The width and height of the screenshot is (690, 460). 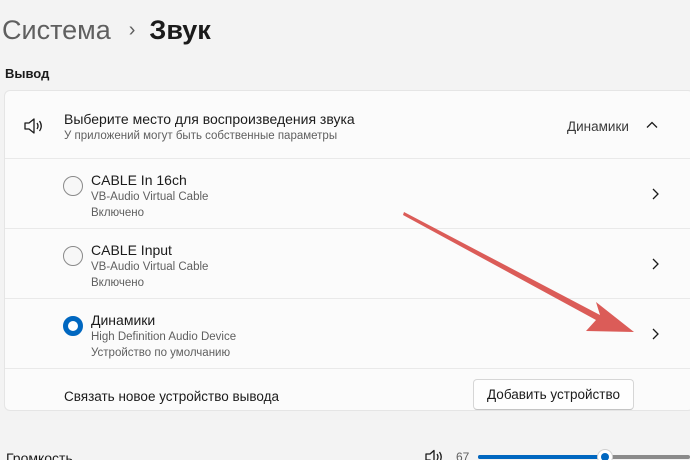 What do you see at coordinates (605, 454) in the screenshot?
I see `volume-slider-thumb` at bounding box center [605, 454].